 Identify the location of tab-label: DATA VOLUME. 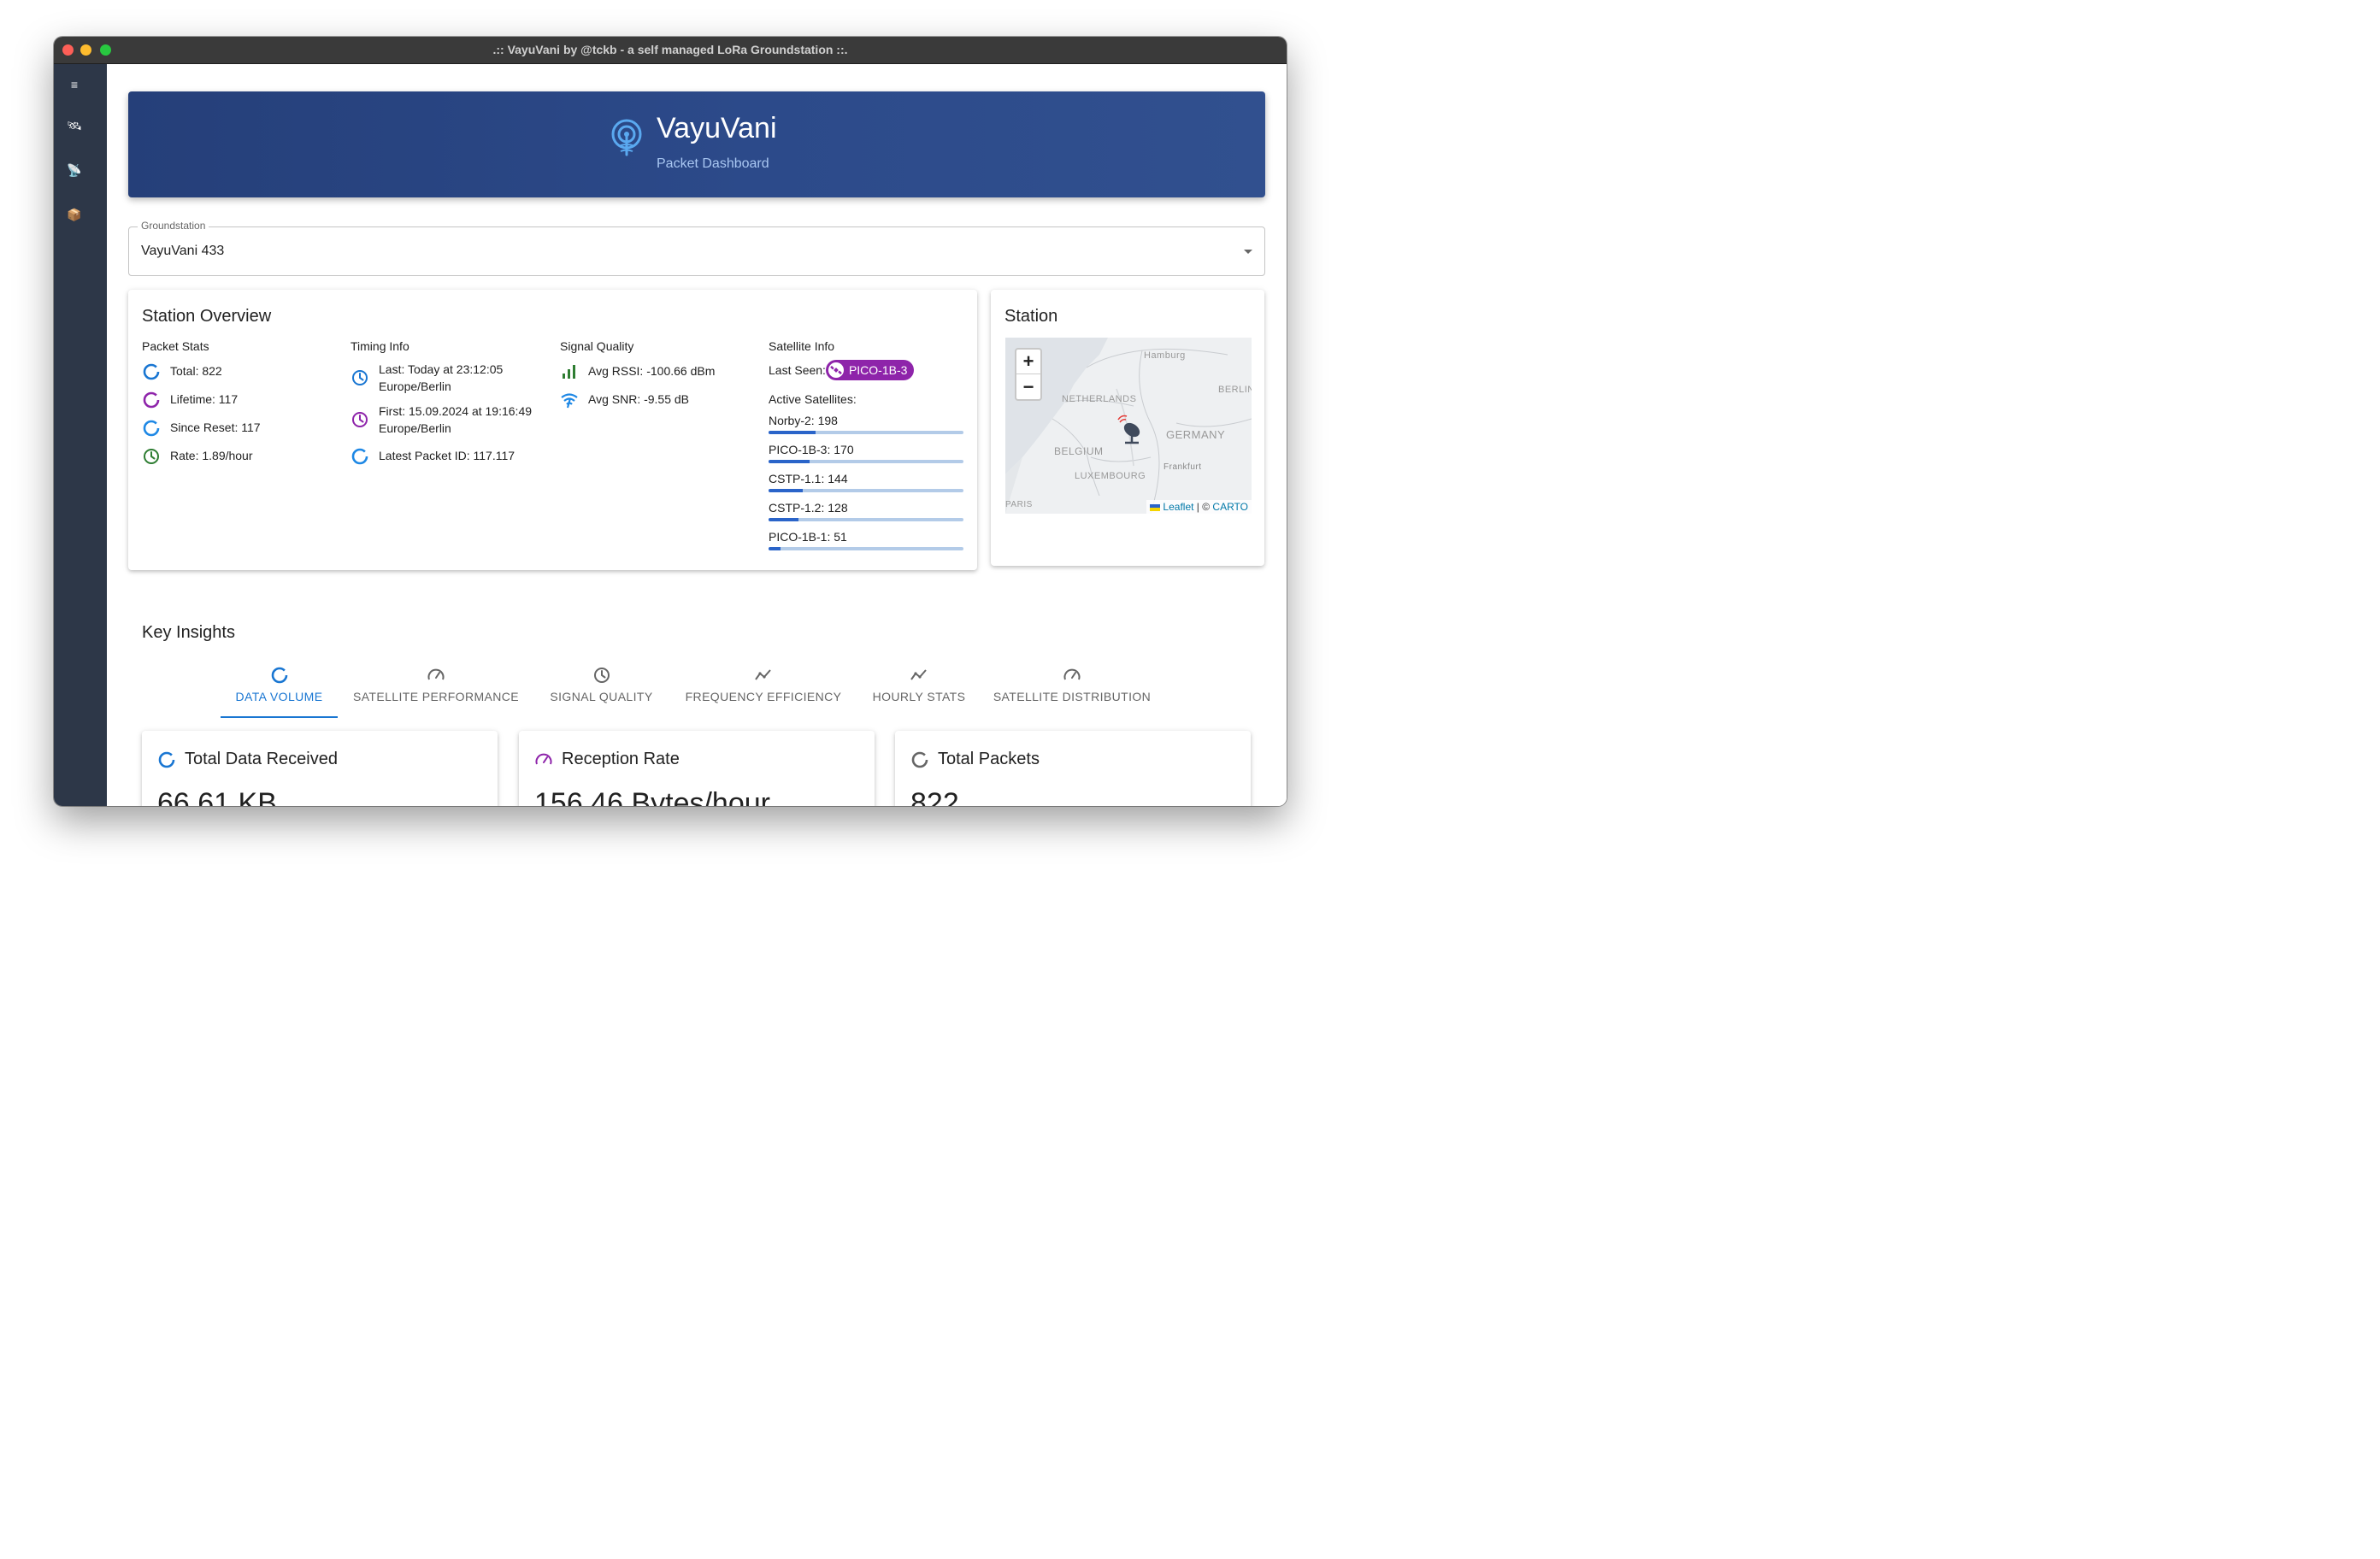
(279, 696).